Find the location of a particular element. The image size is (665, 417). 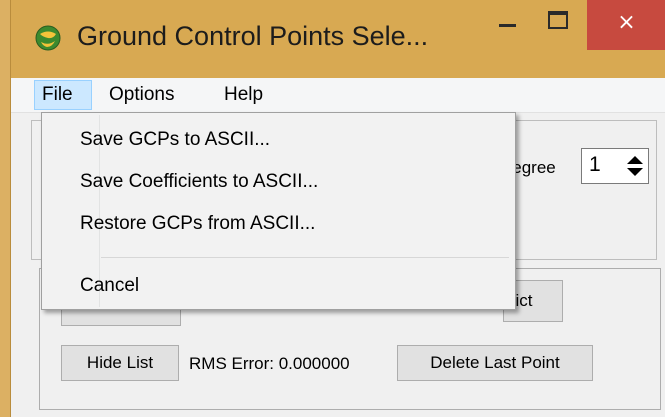

maximize-button is located at coordinates (559, 25).